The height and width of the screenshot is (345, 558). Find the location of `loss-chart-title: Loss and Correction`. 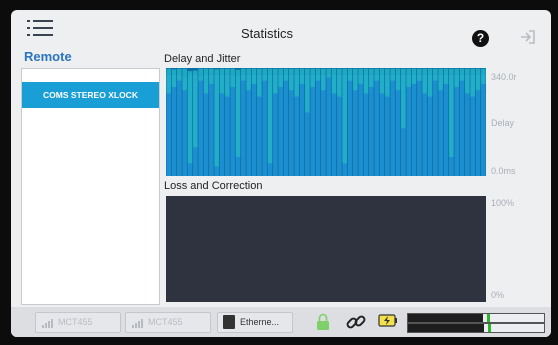

loss-chart-title: Loss and Correction is located at coordinates (213, 186).